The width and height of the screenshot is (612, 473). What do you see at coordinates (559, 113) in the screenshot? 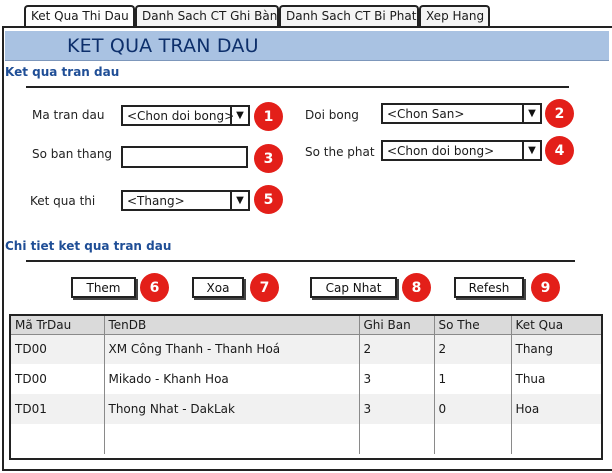
I see `callout-badge-2: 2` at bounding box center [559, 113].